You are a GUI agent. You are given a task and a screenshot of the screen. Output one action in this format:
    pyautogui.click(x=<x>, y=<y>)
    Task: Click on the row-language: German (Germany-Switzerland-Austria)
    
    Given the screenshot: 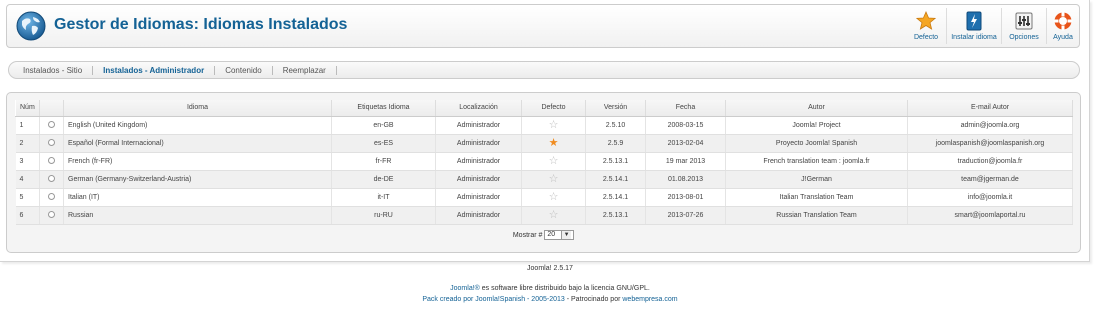 What is the action you would take?
    pyautogui.click(x=197, y=179)
    